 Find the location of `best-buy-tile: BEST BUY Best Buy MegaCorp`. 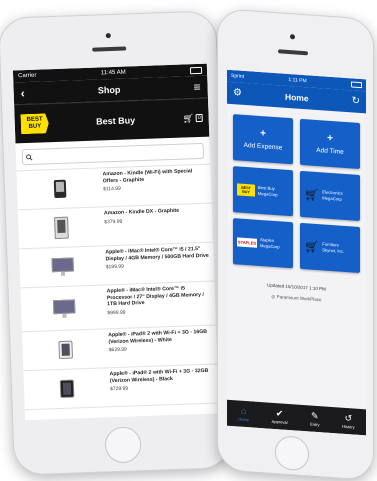

best-buy-tile: BEST BUY Best Buy MegaCorp is located at coordinates (263, 191).